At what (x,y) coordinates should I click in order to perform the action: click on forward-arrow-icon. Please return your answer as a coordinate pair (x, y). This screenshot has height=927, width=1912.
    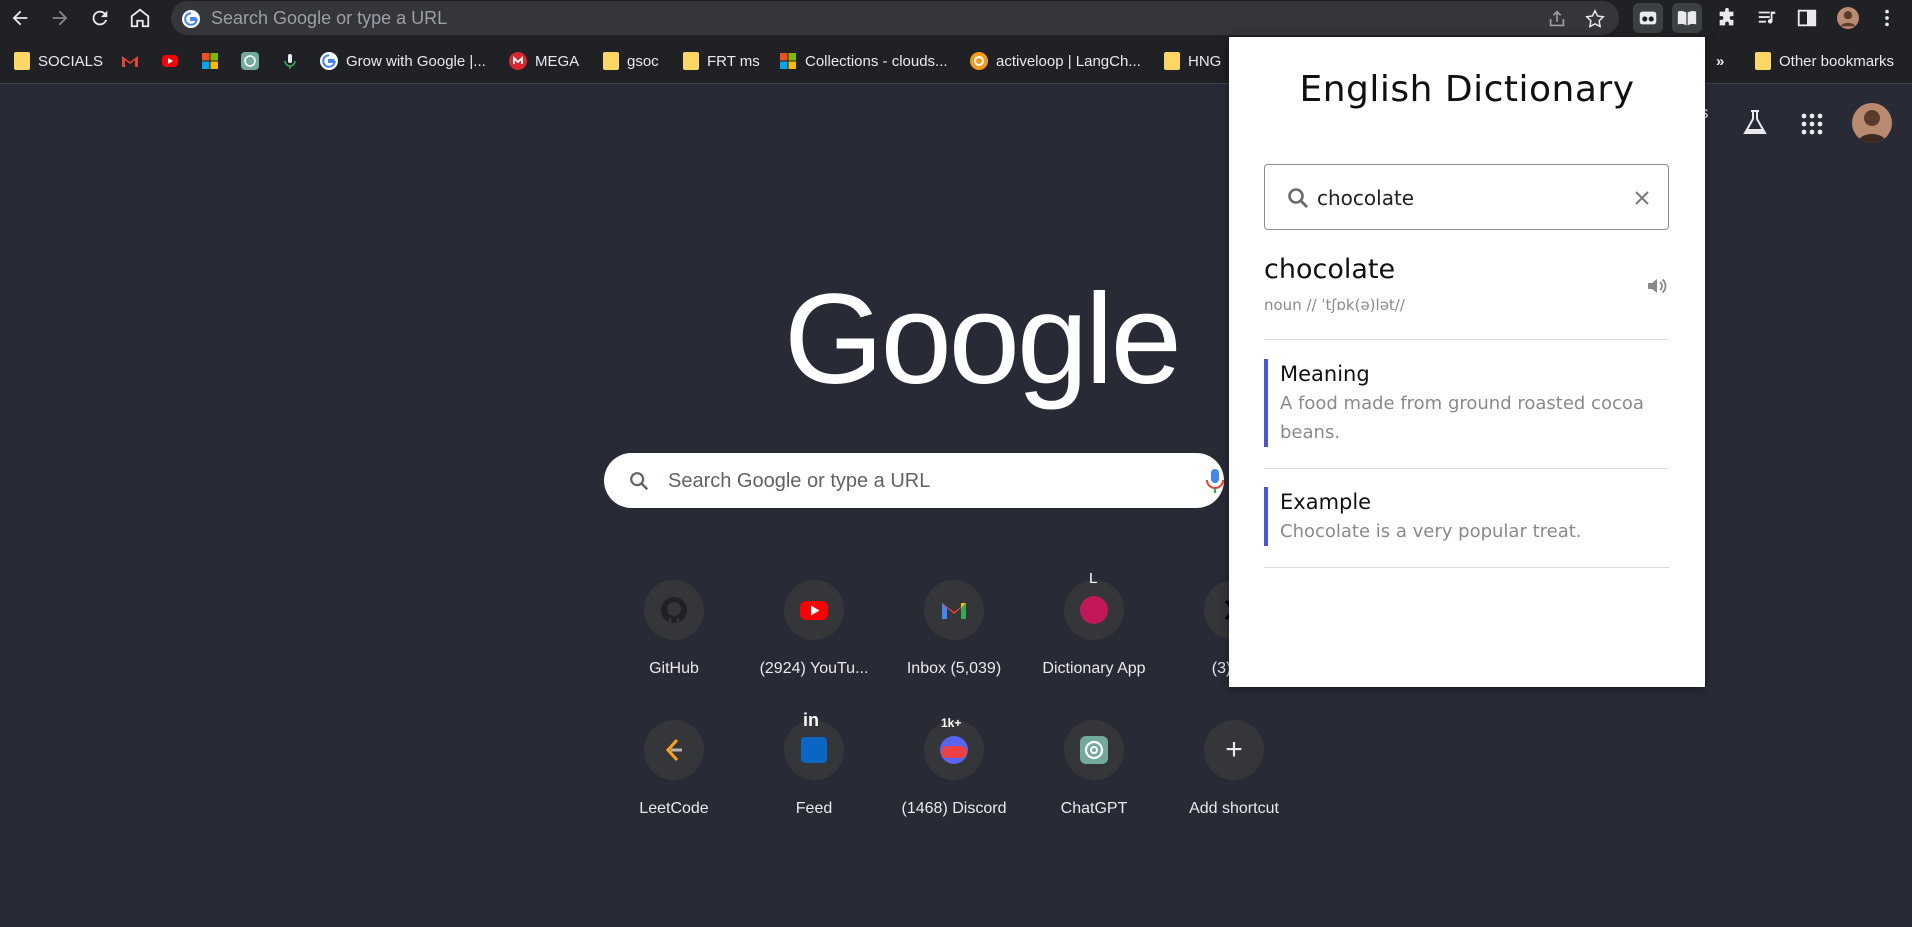
    Looking at the image, I should click on (60, 18).